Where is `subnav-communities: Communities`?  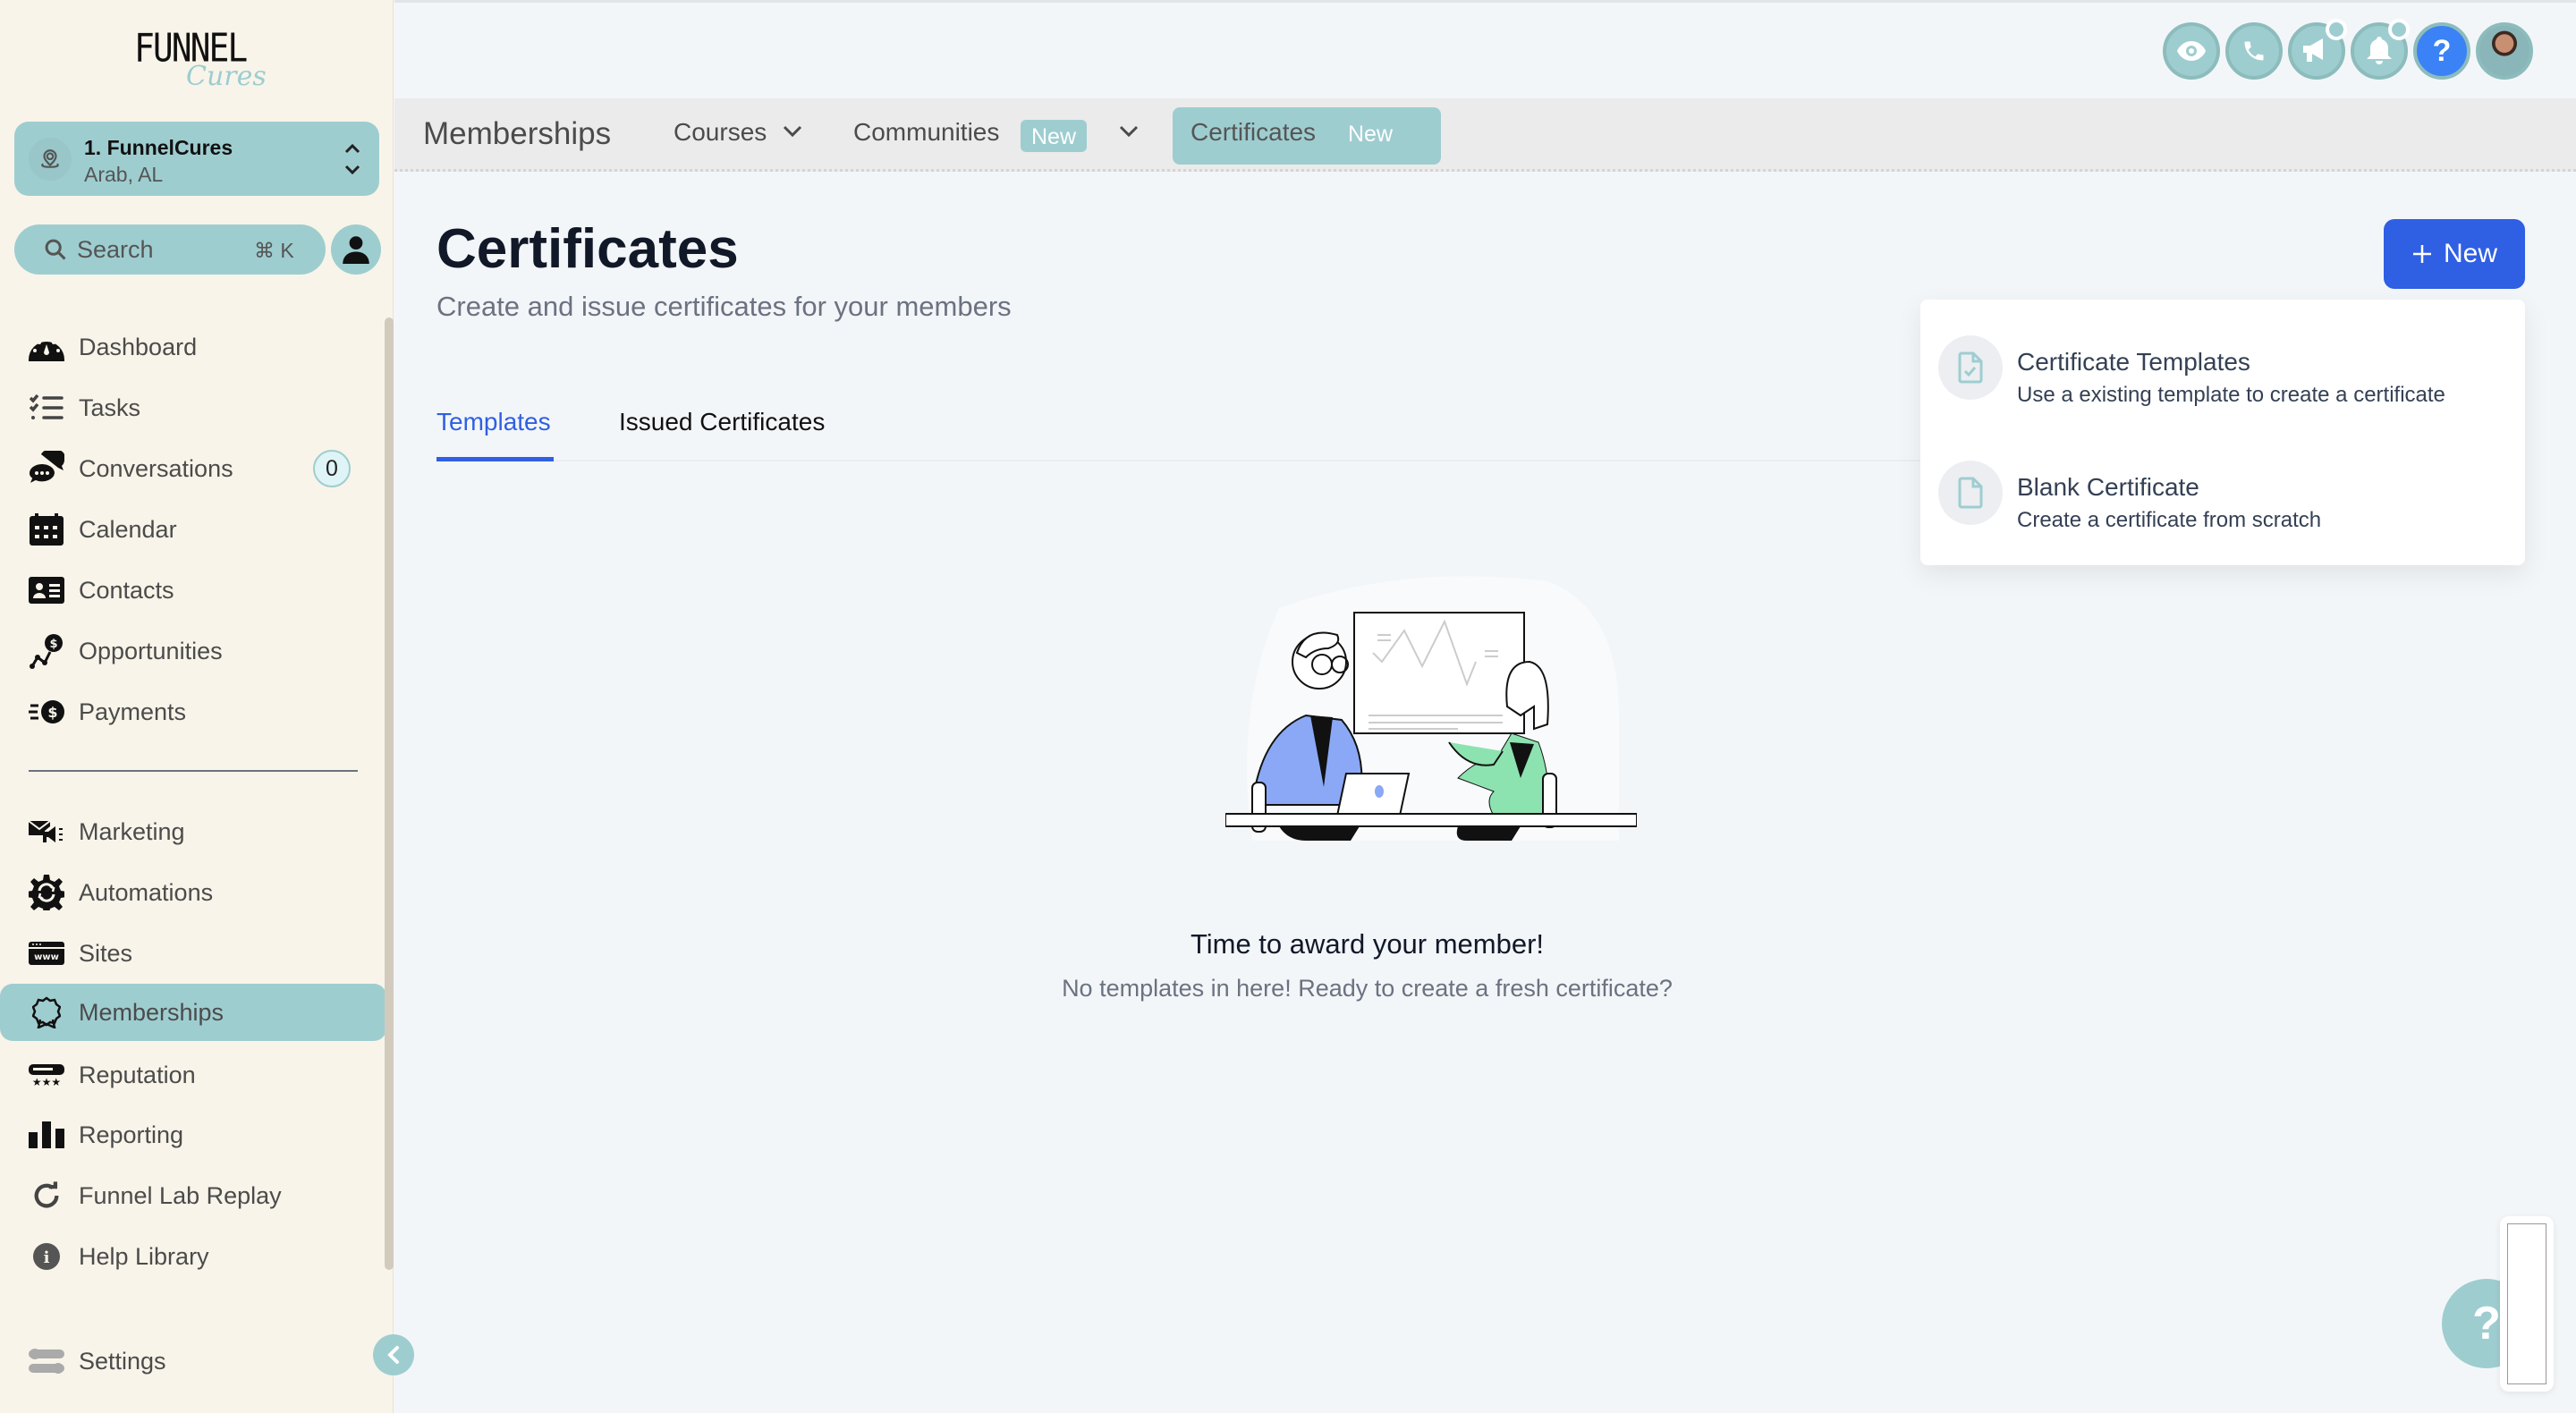 subnav-communities: Communities is located at coordinates (926, 132).